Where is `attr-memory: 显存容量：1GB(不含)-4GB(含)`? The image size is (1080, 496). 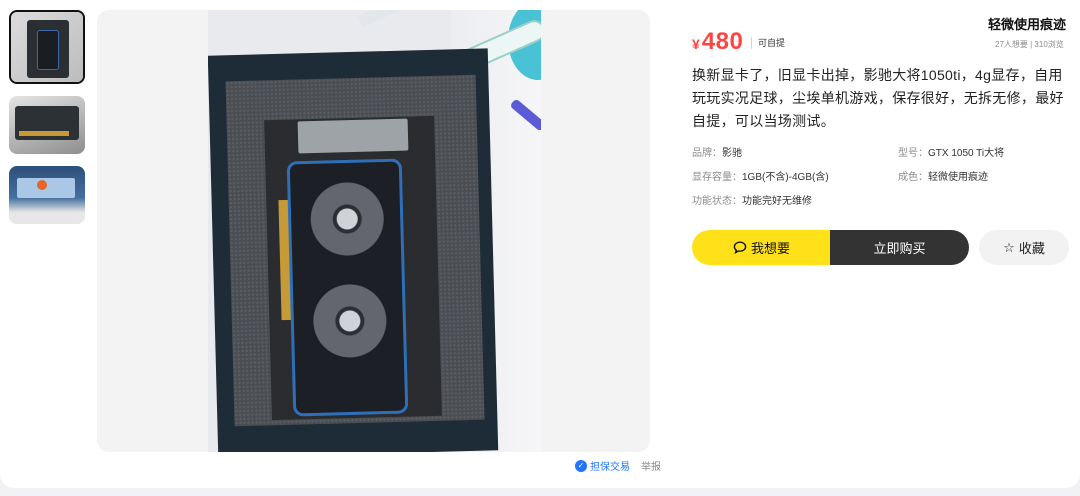 attr-memory: 显存容量：1GB(不含)-4GB(含) is located at coordinates (760, 177).